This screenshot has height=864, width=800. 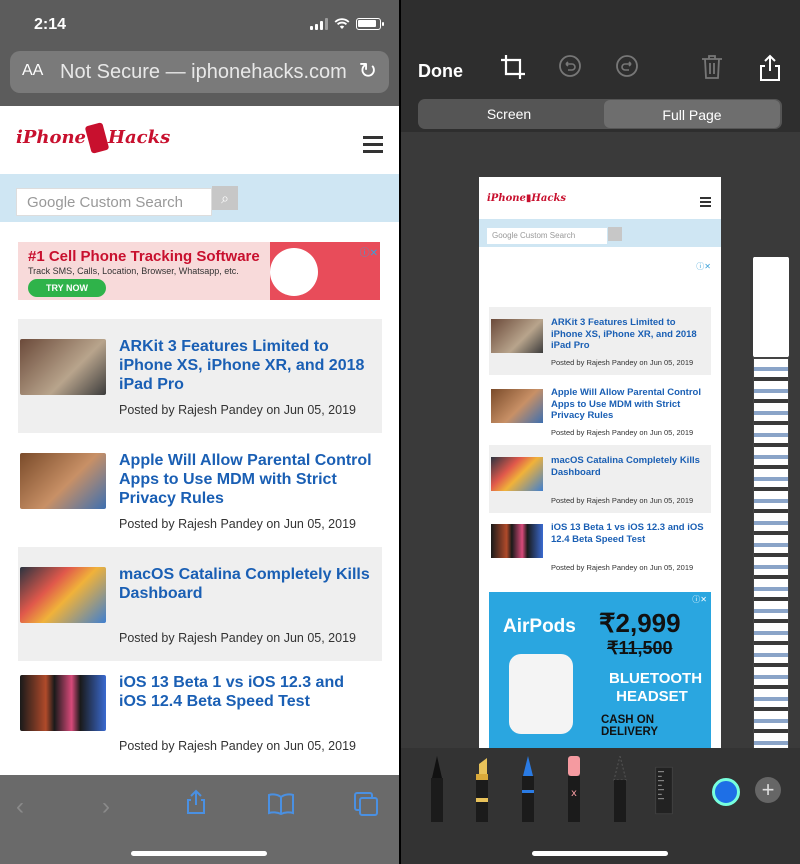 I want to click on preview-menu-icon, so click(x=705, y=203).